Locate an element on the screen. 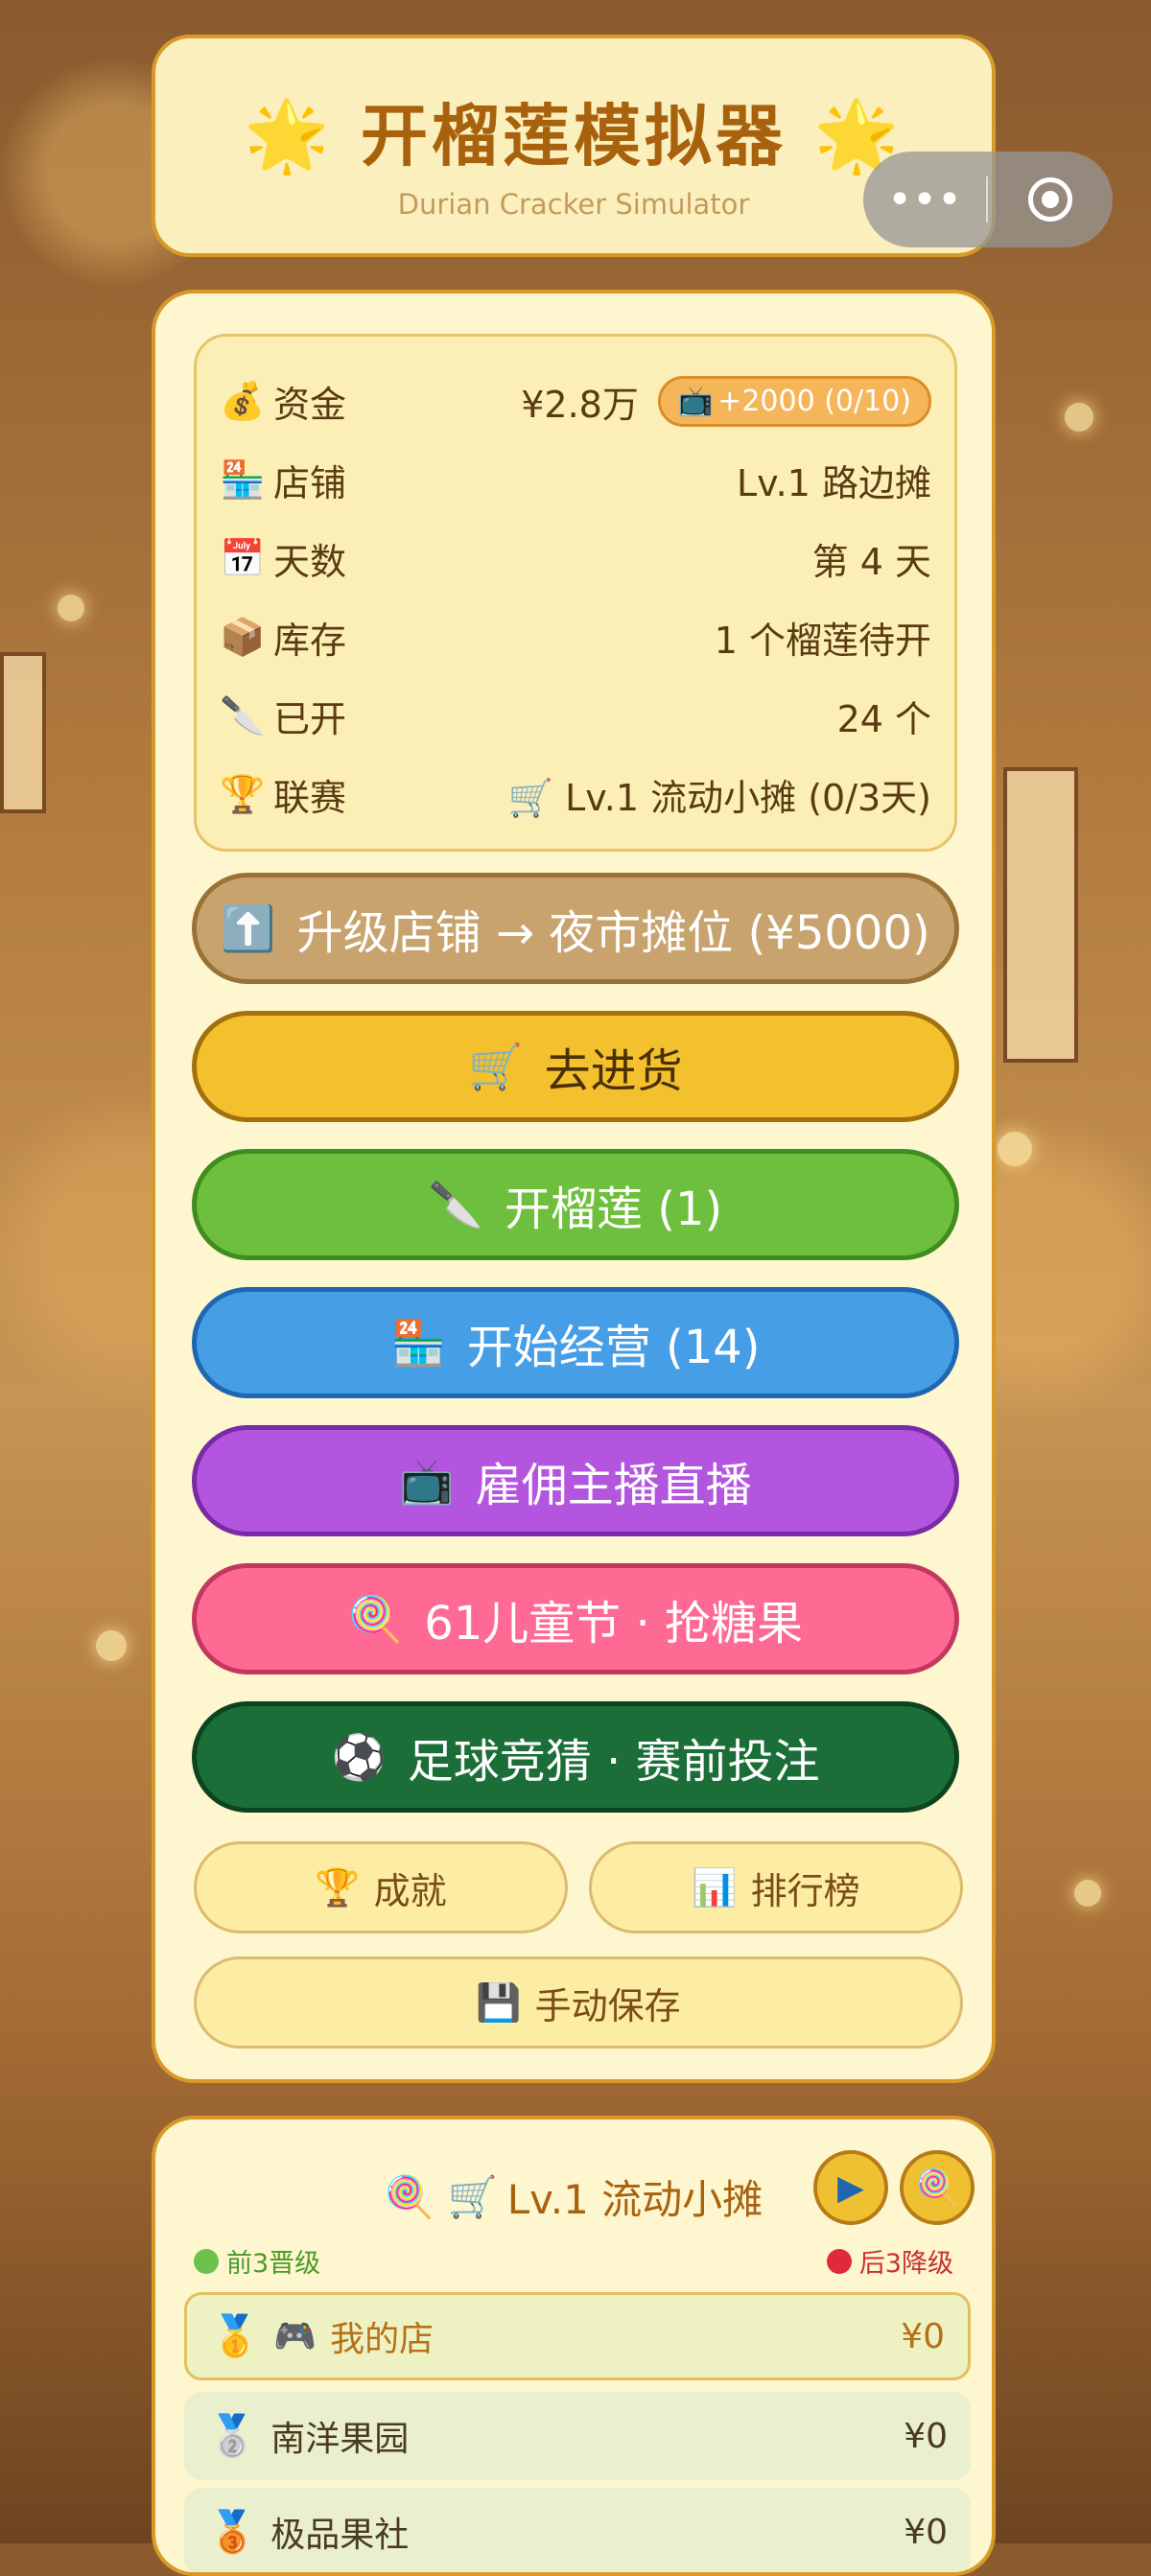  button-label: 61儿童节 · 抢糖果 is located at coordinates (614, 1624).